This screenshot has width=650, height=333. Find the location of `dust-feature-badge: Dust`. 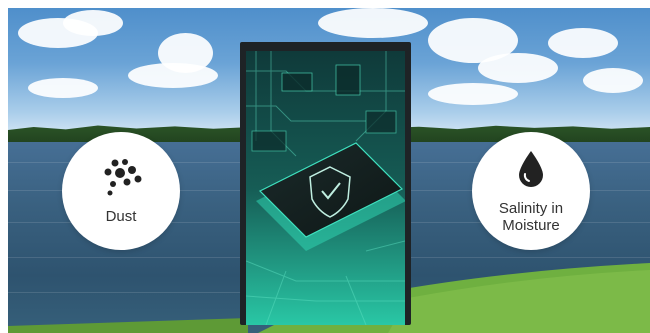

dust-feature-badge: Dust is located at coordinates (121, 191).